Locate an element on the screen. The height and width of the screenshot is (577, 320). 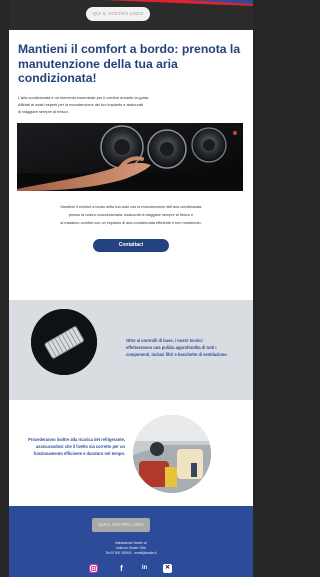
instagram-icon is located at coordinates (93, 568).